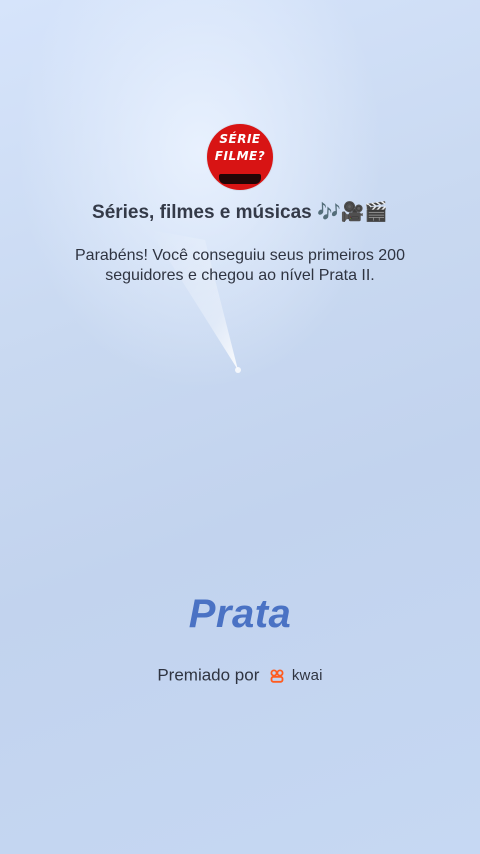  Describe the element at coordinates (208, 675) in the screenshot. I see `awarded-by-label: Premiado por` at that location.